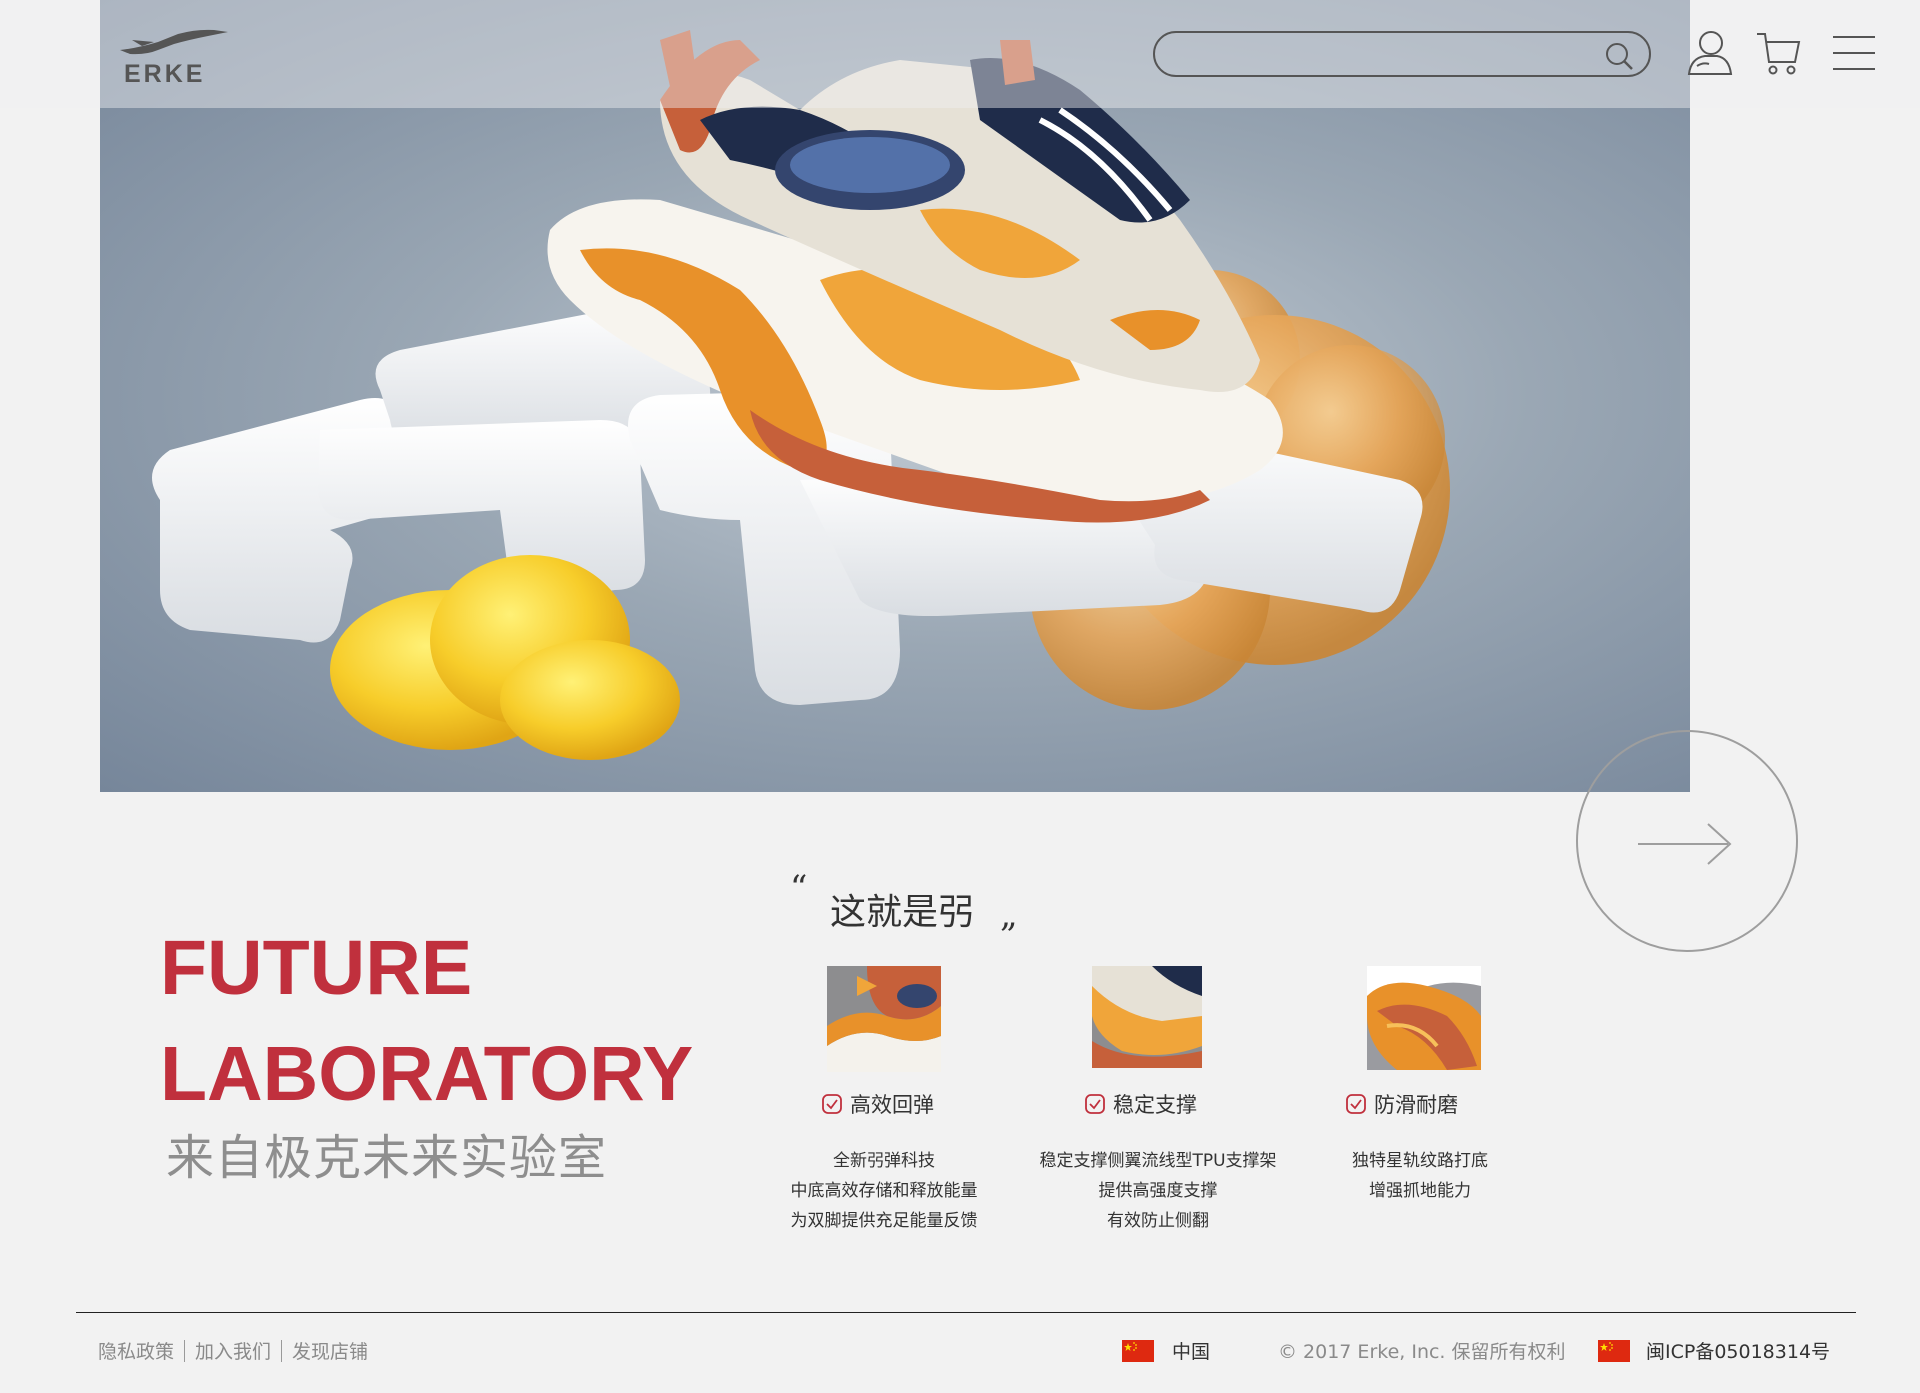  I want to click on search-input, so click(1375, 54).